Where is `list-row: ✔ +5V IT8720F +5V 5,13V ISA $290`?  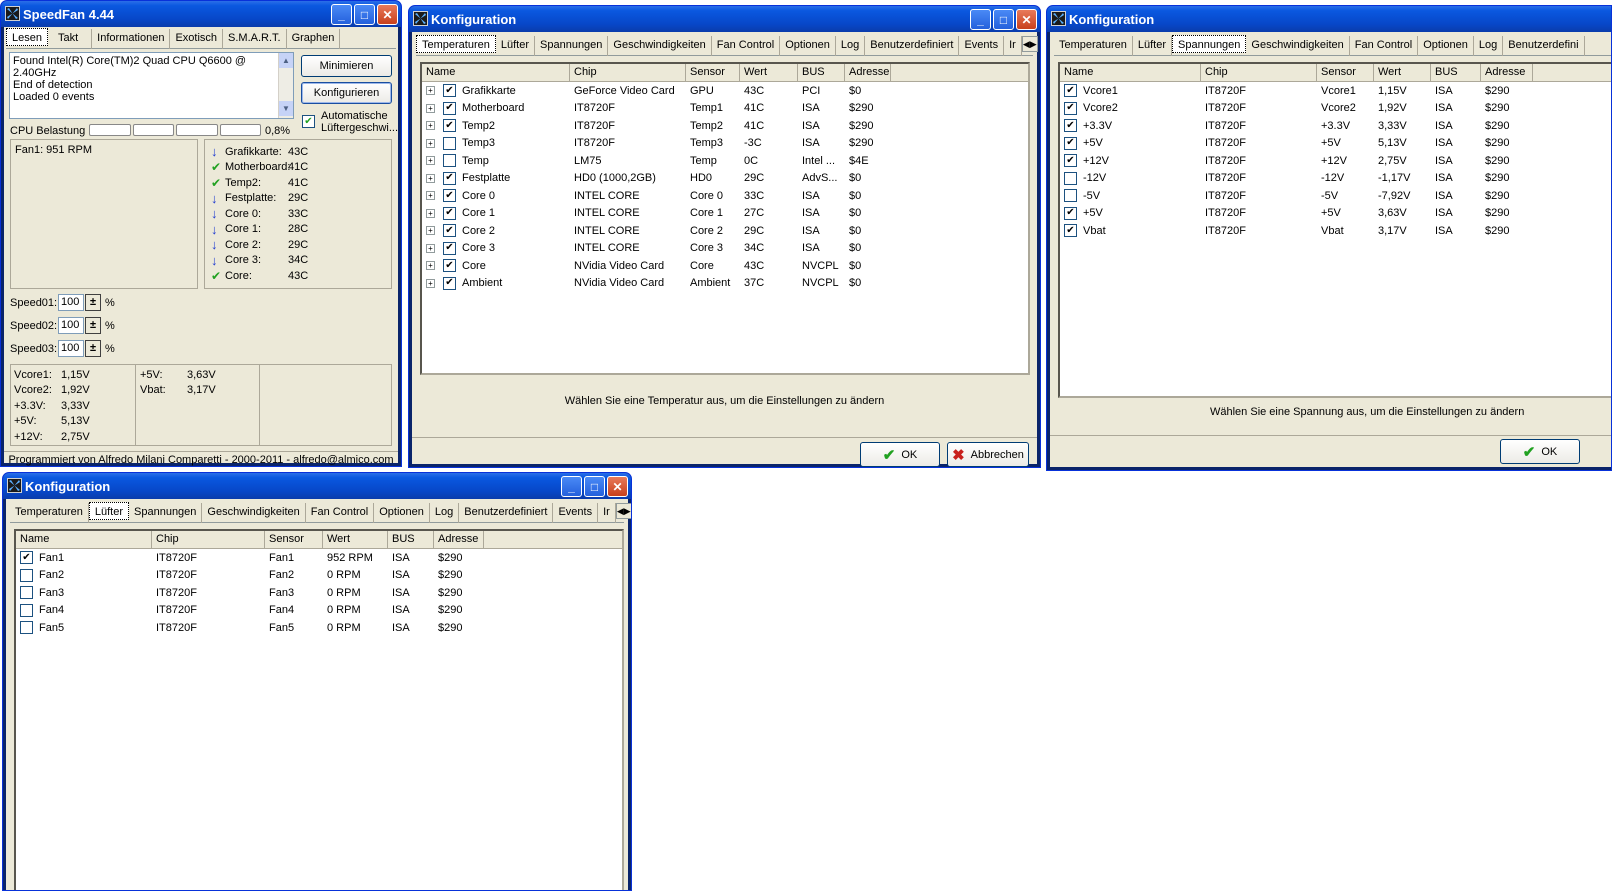
list-row: ✔ +5V IT8720F +5V 5,13V ISA $290 is located at coordinates (1335, 144).